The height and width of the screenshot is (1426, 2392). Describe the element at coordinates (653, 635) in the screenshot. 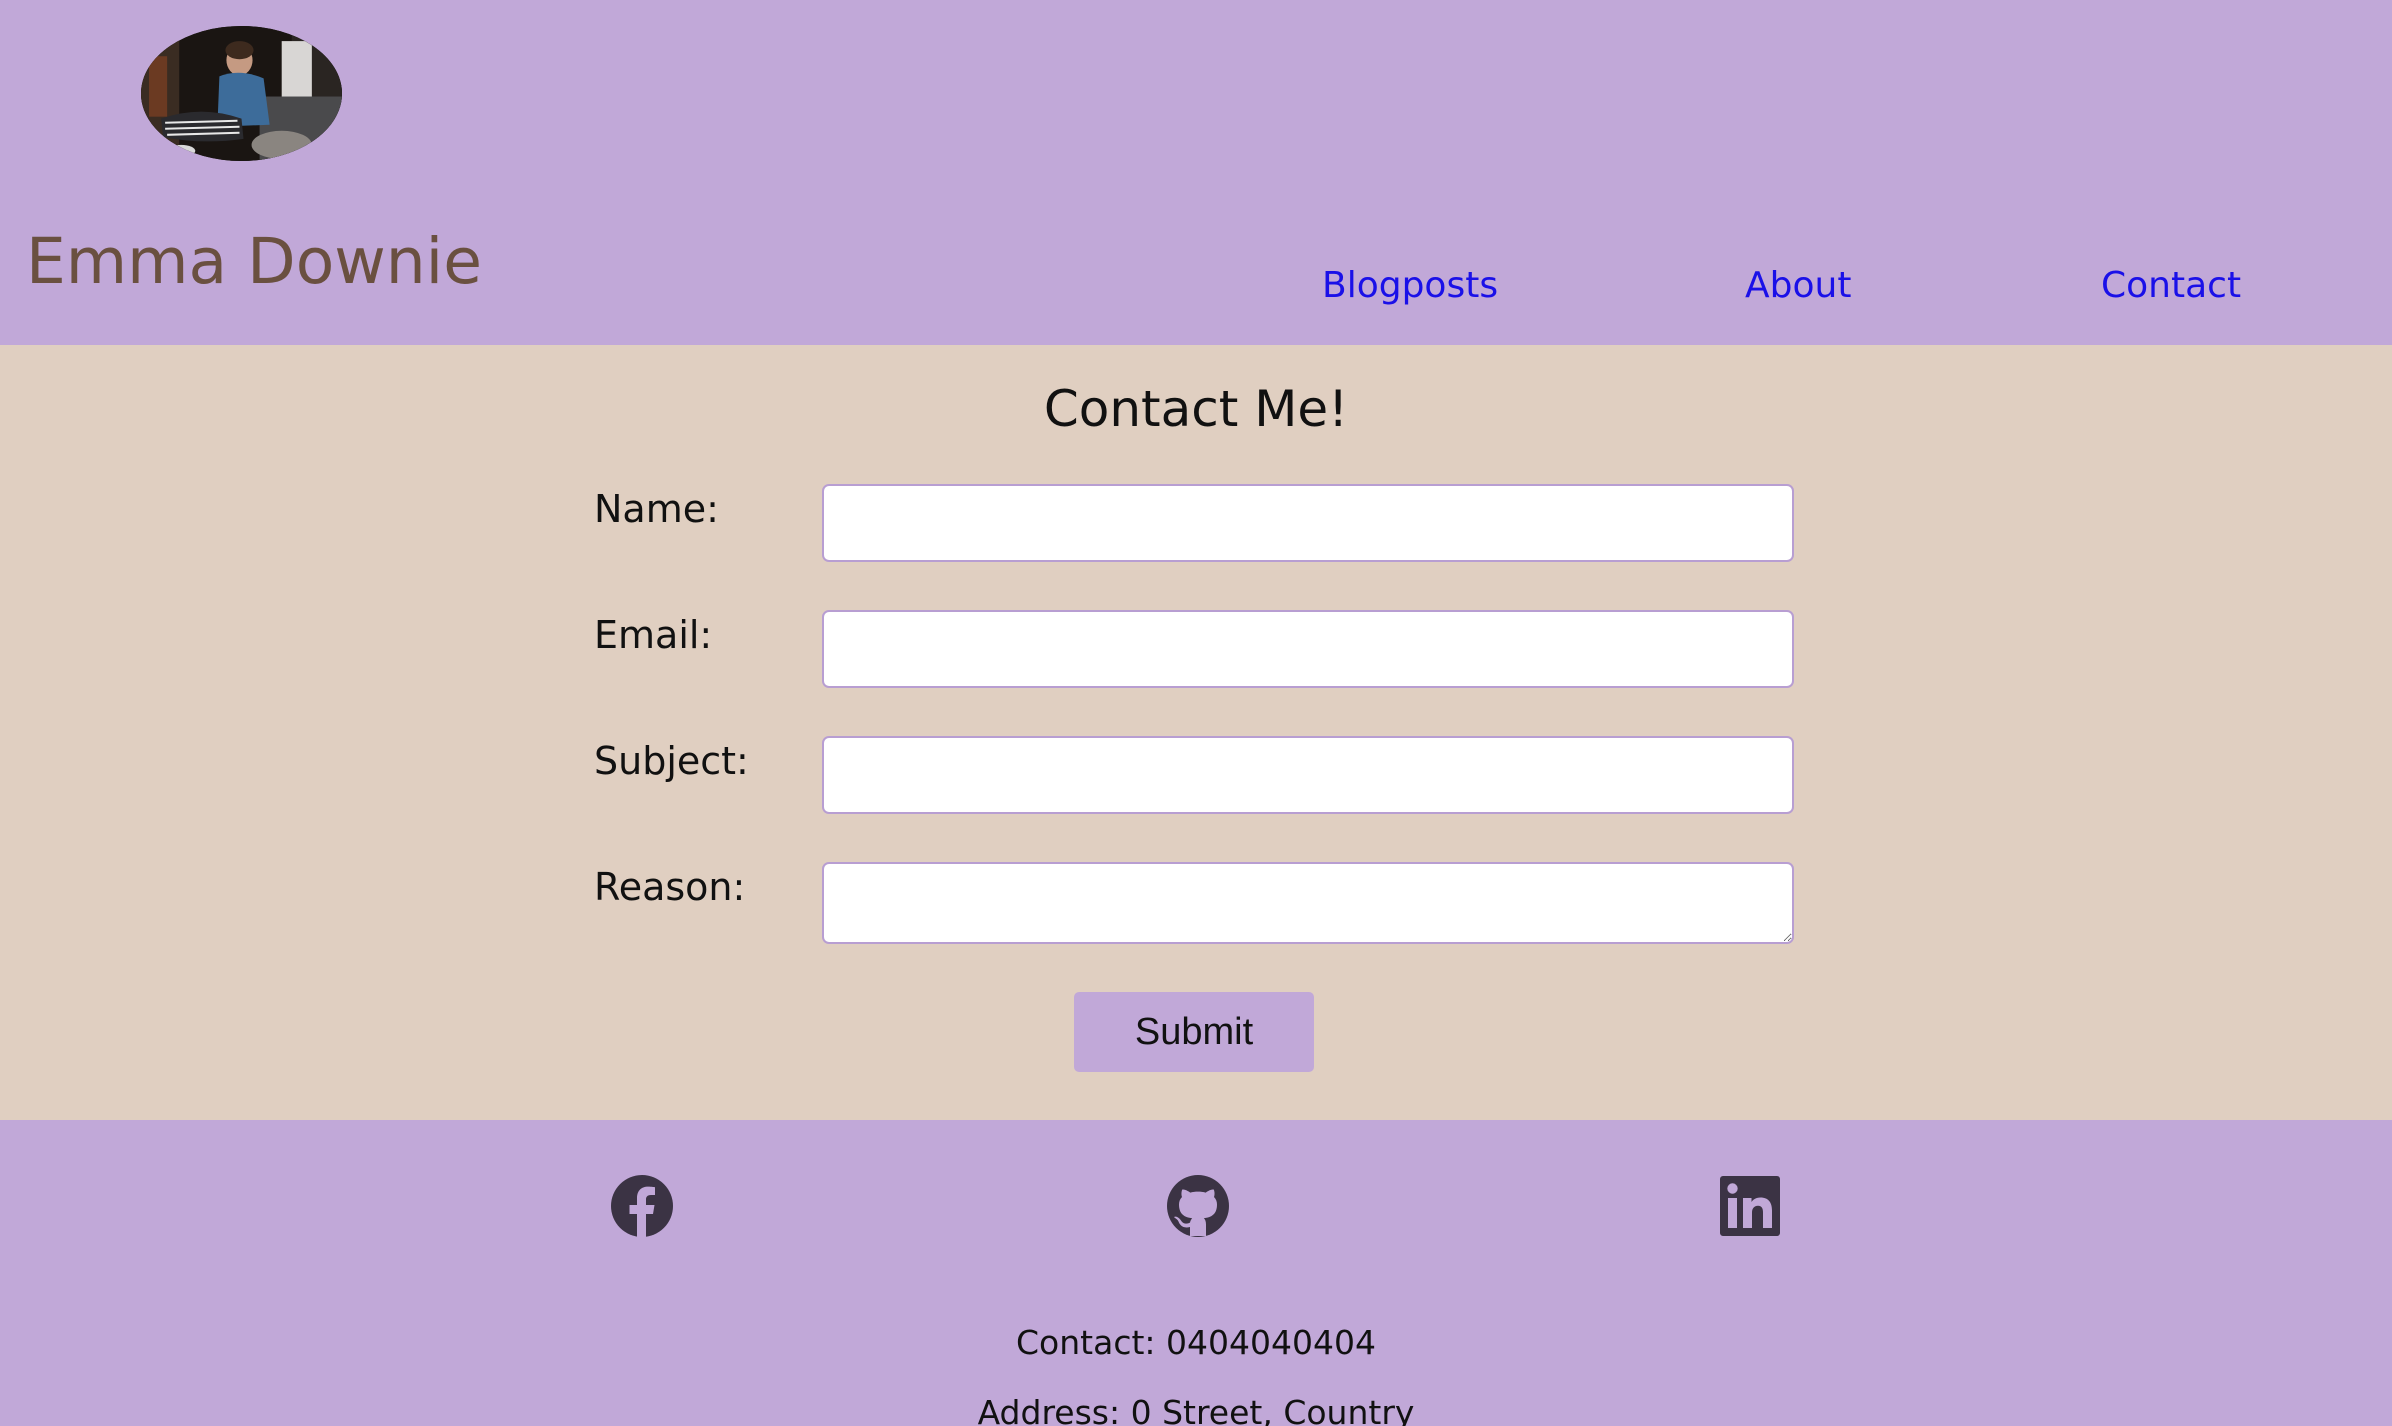

I see `email-label: Email:` at that location.